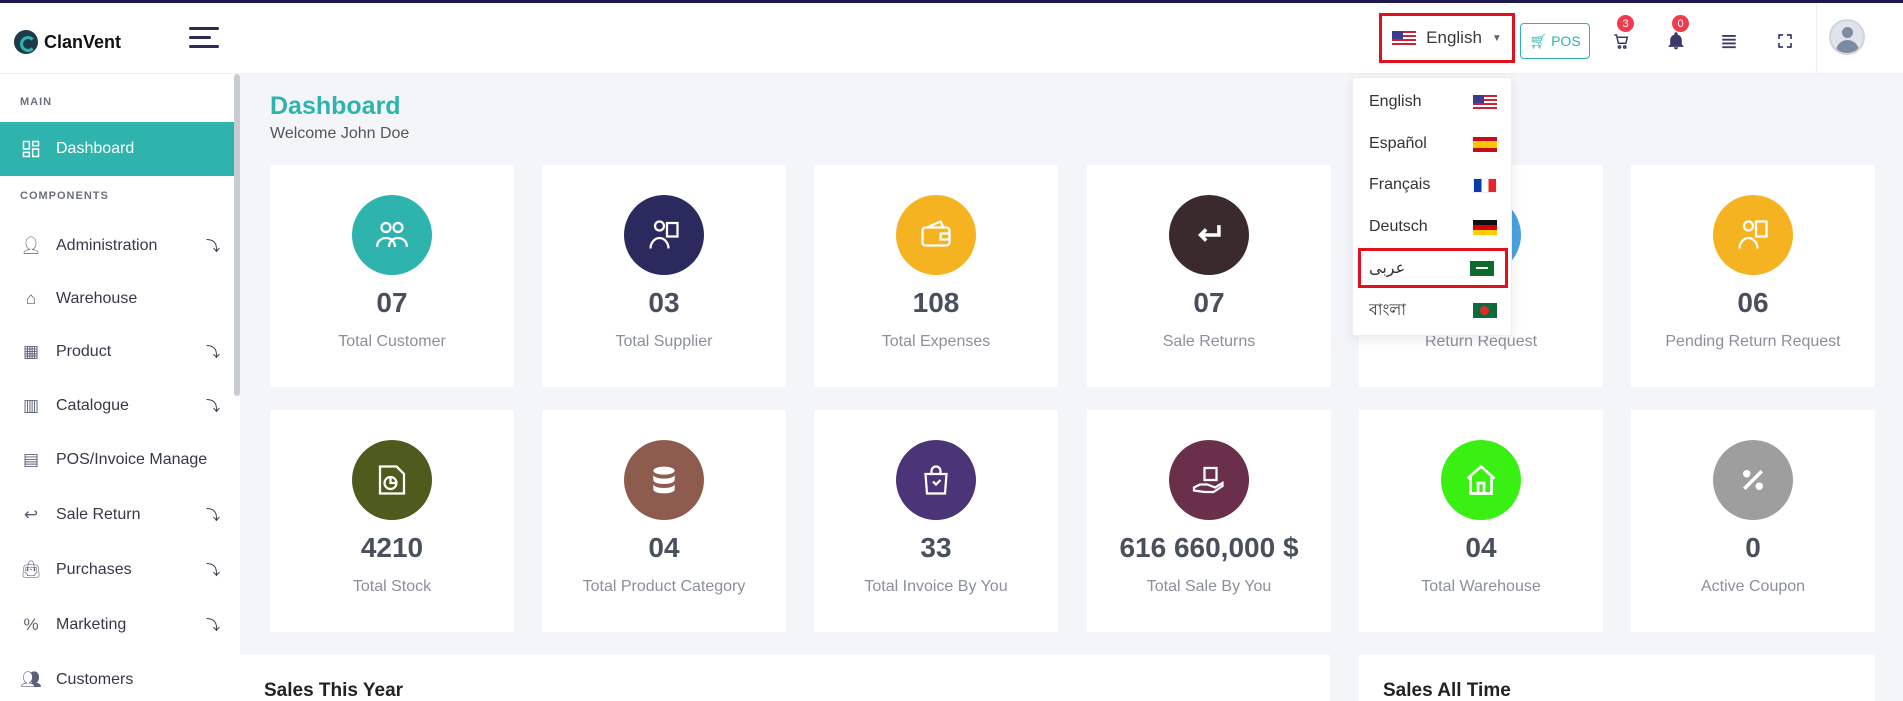 Image resolution: width=1903 pixels, height=701 pixels. Describe the element at coordinates (1433, 185) in the screenshot. I see `language-option-francais: Français` at that location.